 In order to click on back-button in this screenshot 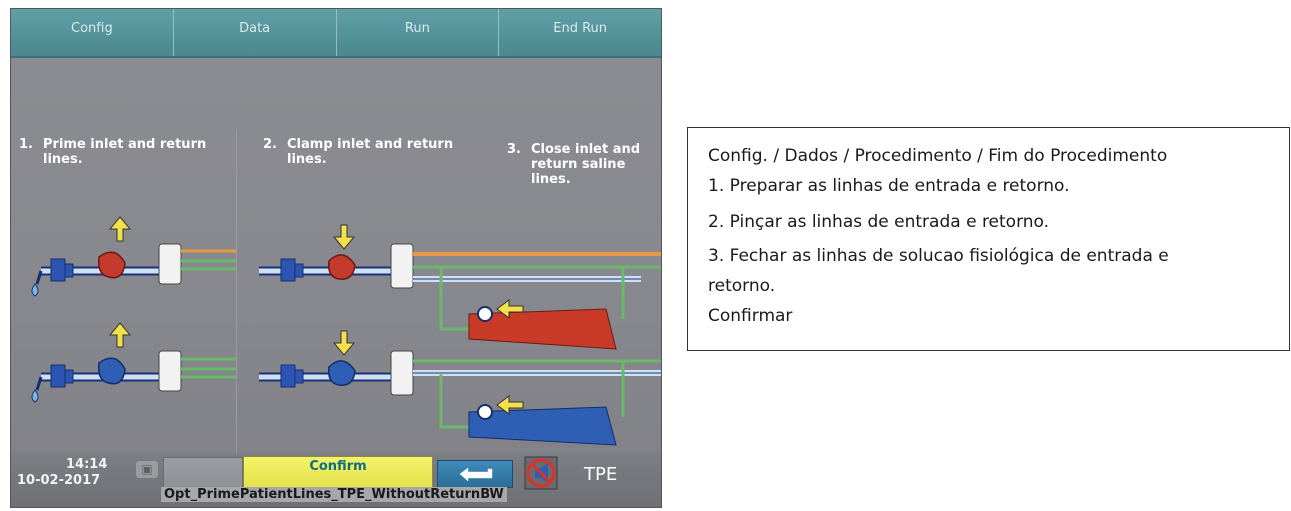, I will do `click(475, 474)`.